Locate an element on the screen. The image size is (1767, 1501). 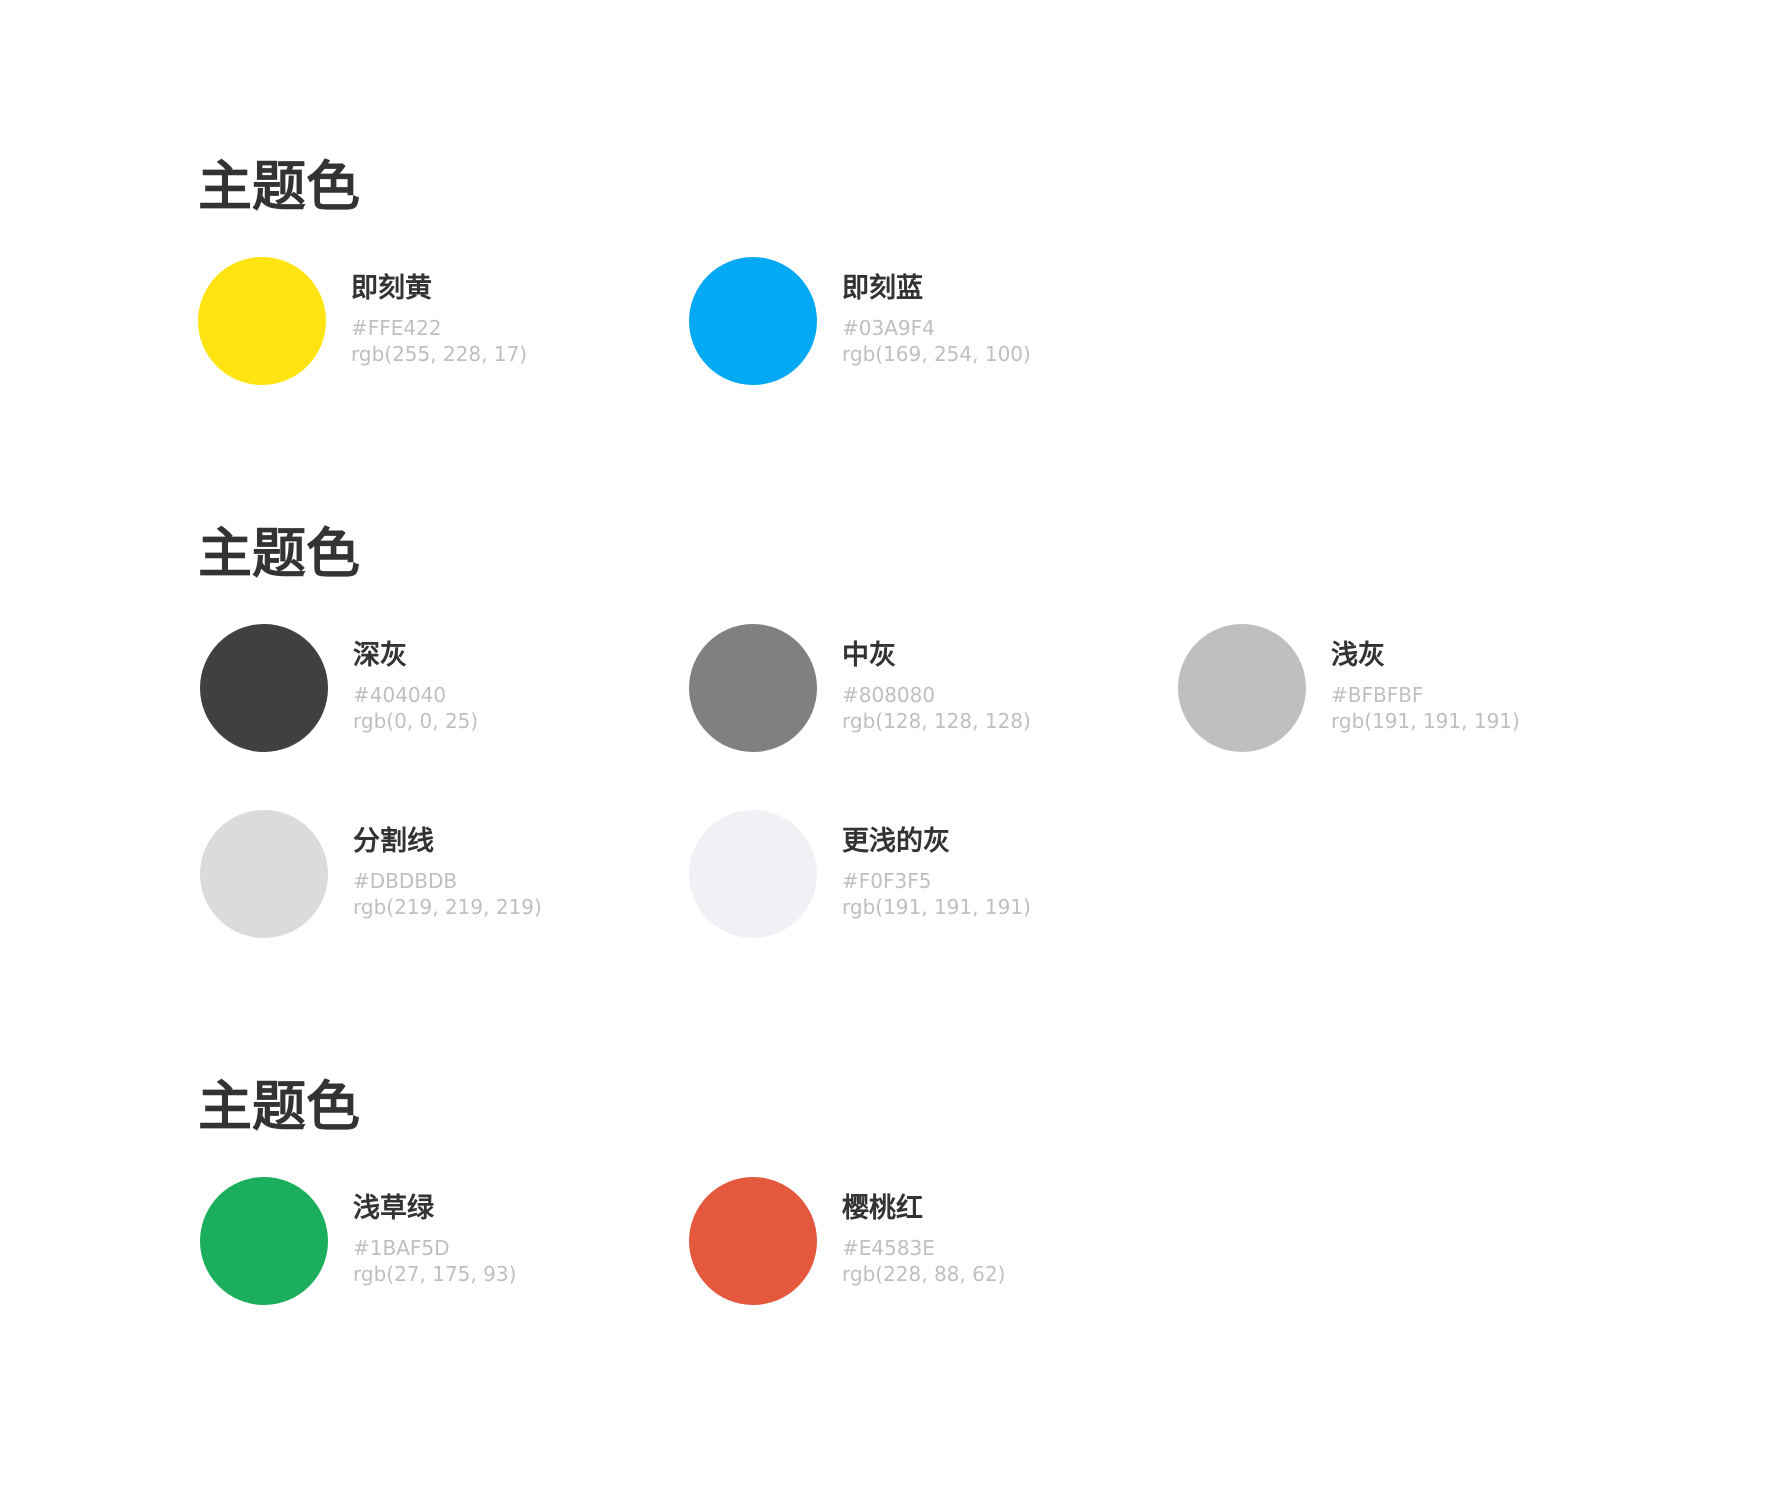
color-swatch-divider: 分割线 #DBDBDB rgb(219, 219, 219) is located at coordinates (410, 875).